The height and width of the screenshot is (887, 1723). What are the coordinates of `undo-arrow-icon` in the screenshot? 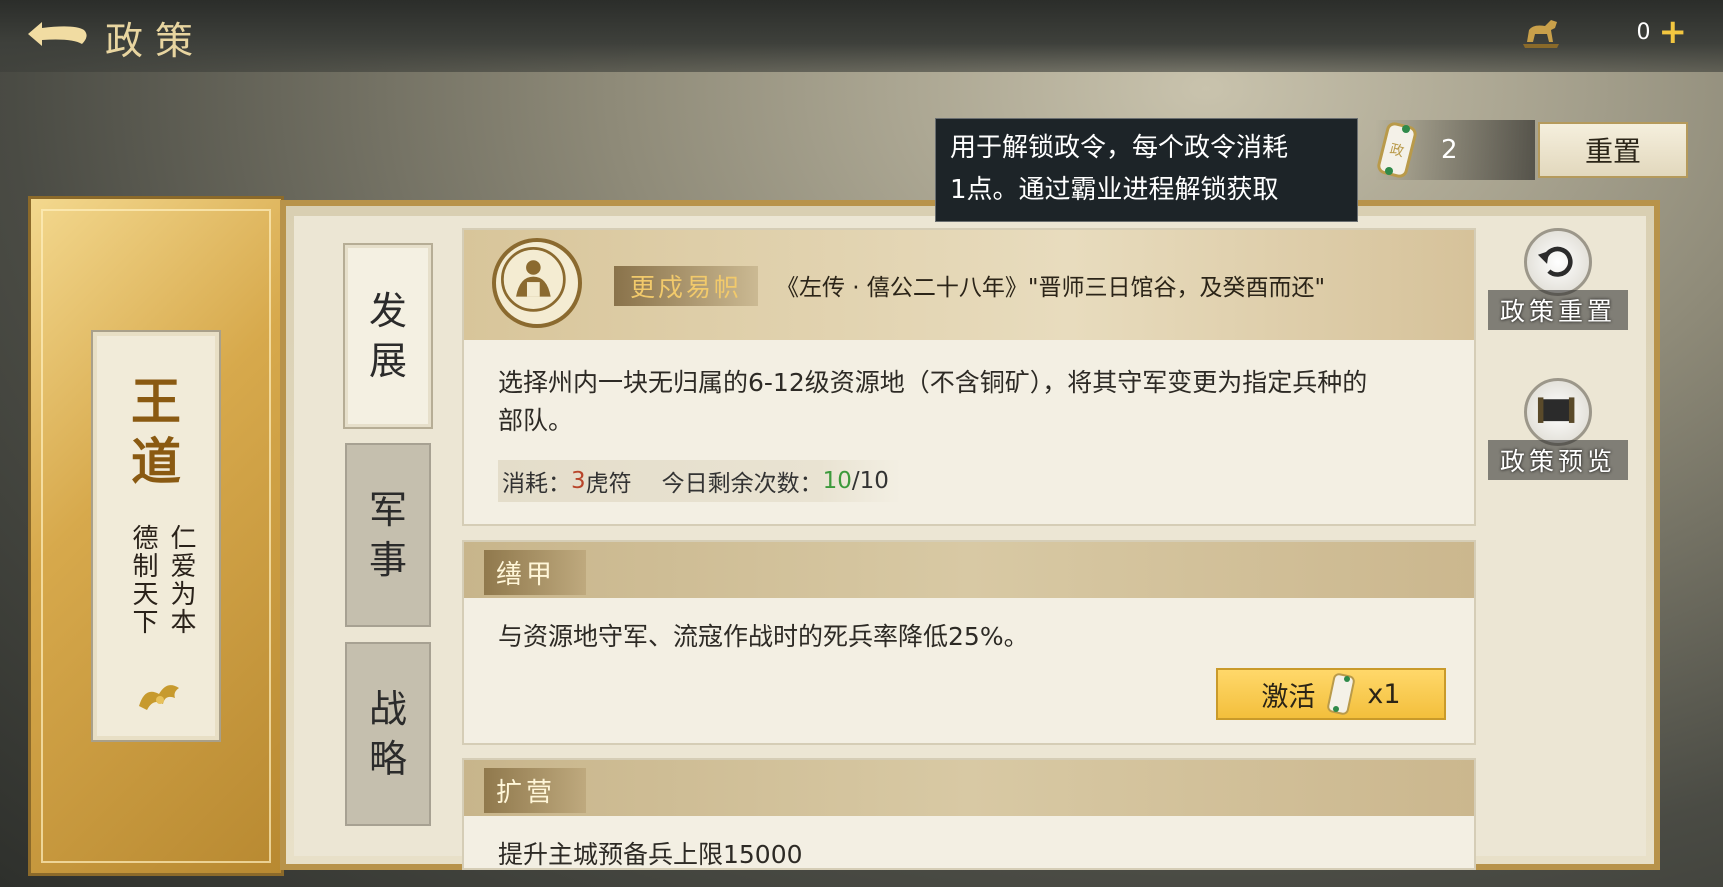 It's located at (1555, 261).